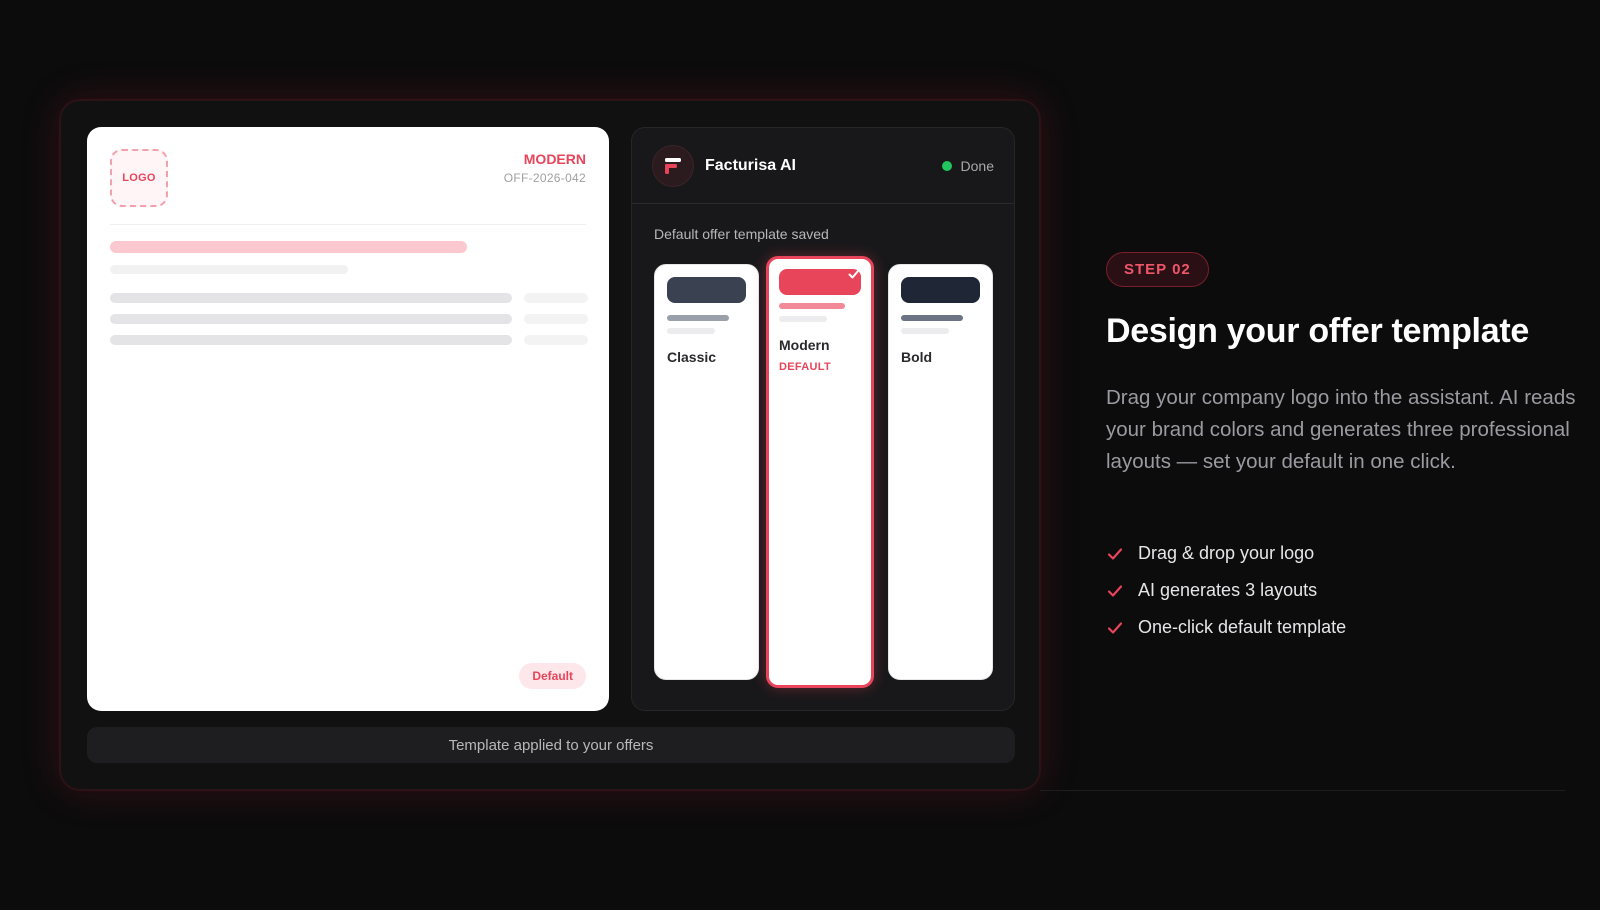 This screenshot has width=1600, height=910. Describe the element at coordinates (288, 247) in the screenshot. I see `doc-title-placeholder` at that location.